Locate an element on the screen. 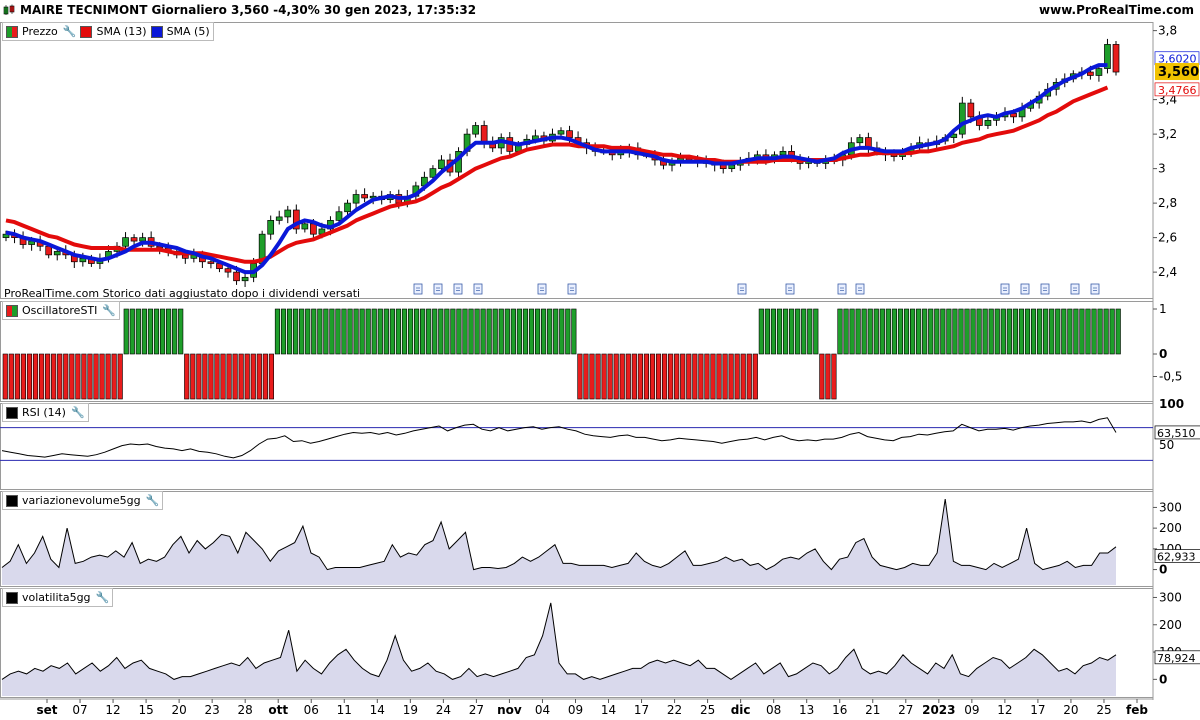  vola-tick-label: 300 is located at coordinates (1170, 597).